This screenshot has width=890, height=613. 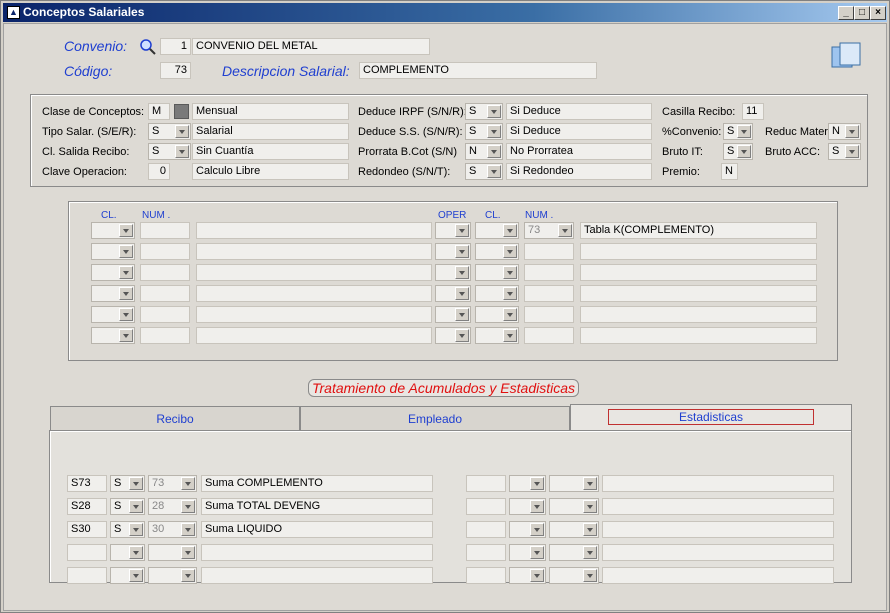 I want to click on tab-estadisticas: Estadisticas, so click(x=711, y=417).